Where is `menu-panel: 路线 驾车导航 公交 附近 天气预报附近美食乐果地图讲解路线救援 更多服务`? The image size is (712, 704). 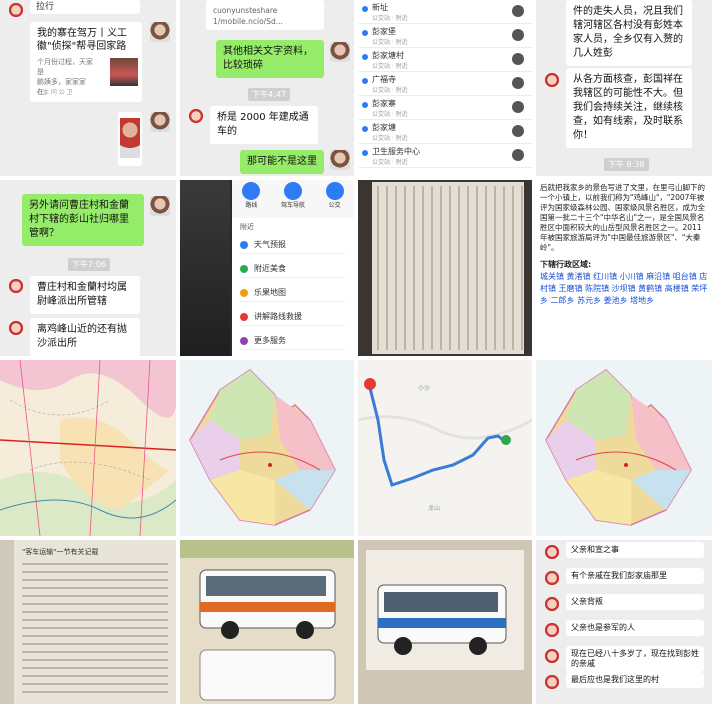
menu-panel: 路线 驾车导航 公交 附近 天气预报附近美食乐果地图讲解路线救援 更多服务 is located at coordinates (293, 268).